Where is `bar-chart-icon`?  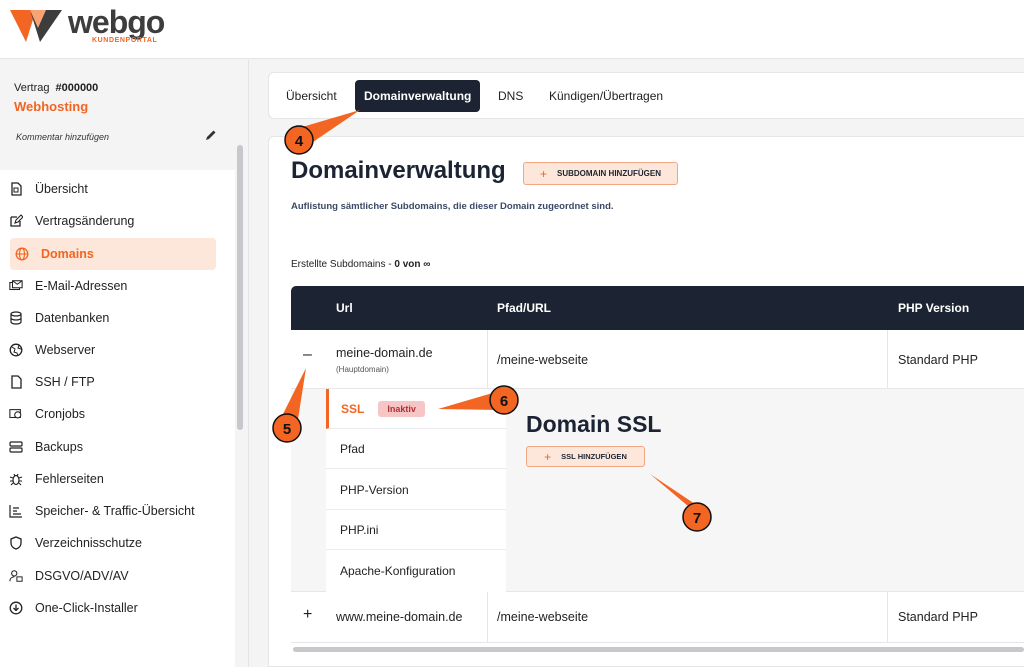
bar-chart-icon is located at coordinates (16, 511).